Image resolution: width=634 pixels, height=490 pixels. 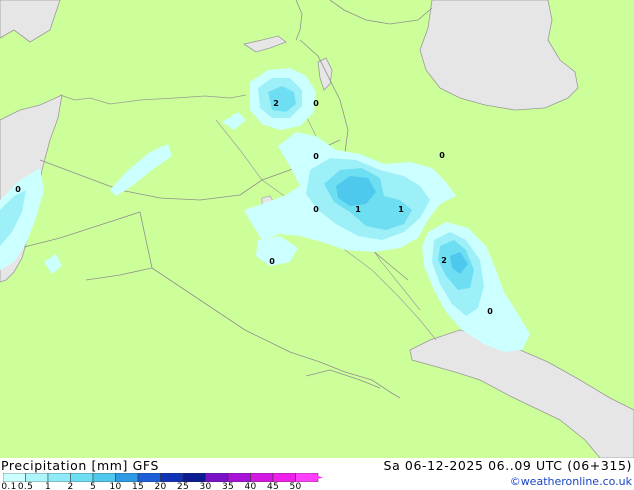 I want to click on colorbar-ticks: 0.1 0.5 1 2 5 10 15 20 25 30 35 40 45 50, so click(x=170, y=486).